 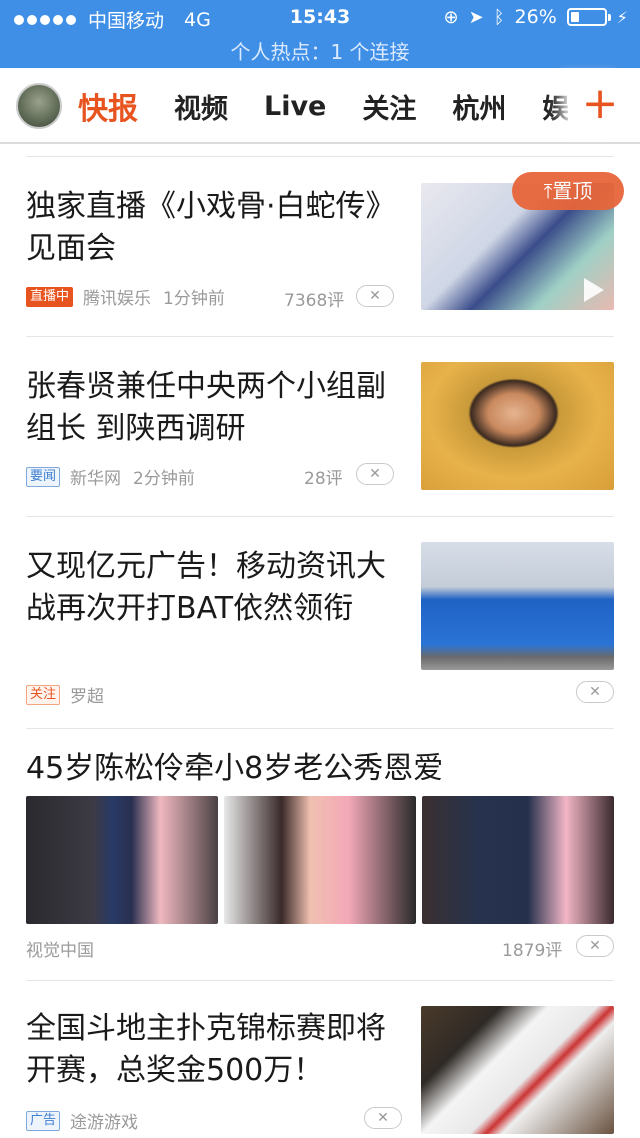 I want to click on article-title: 独家直播《小戏骨·白蛇传》见面会, so click(x=211, y=228).